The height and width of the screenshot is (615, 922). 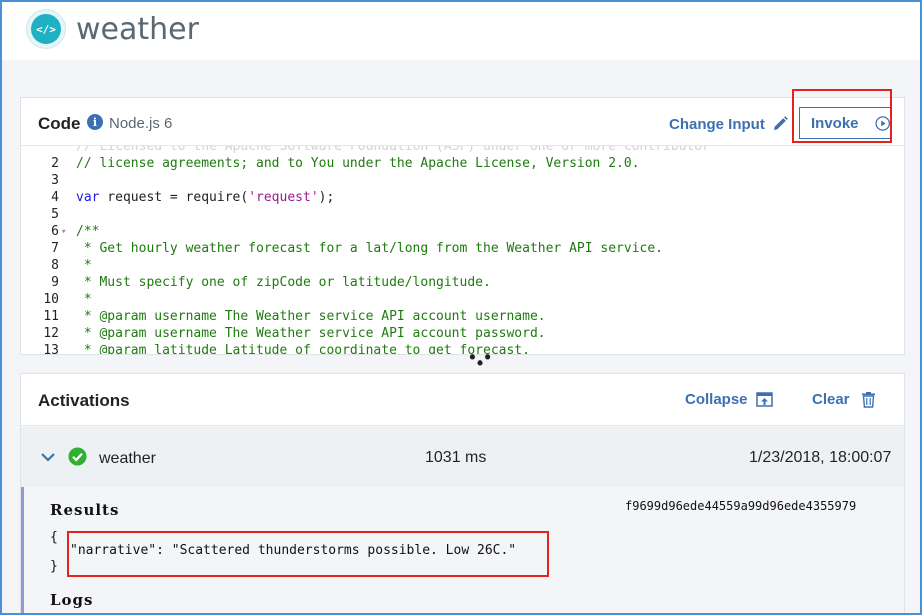 What do you see at coordinates (283, 197) in the screenshot?
I see `code-token: 'request'` at bounding box center [283, 197].